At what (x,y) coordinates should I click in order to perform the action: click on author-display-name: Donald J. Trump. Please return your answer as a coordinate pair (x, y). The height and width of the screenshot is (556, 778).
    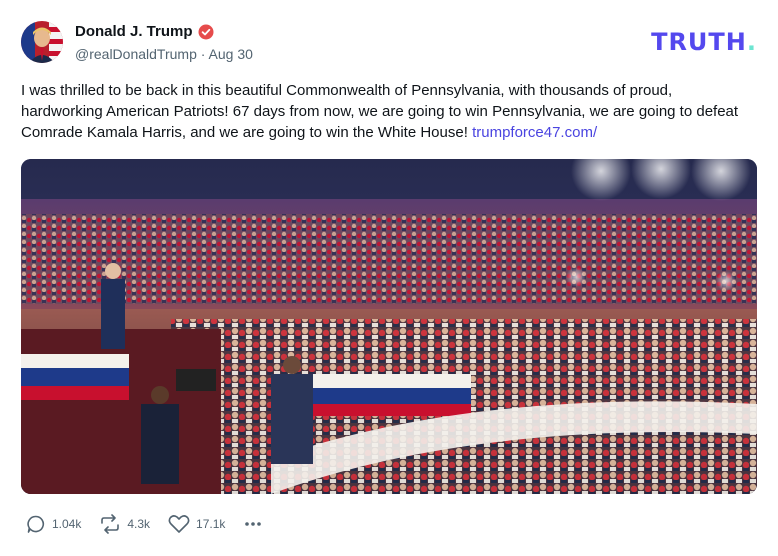
    Looking at the image, I should click on (134, 31).